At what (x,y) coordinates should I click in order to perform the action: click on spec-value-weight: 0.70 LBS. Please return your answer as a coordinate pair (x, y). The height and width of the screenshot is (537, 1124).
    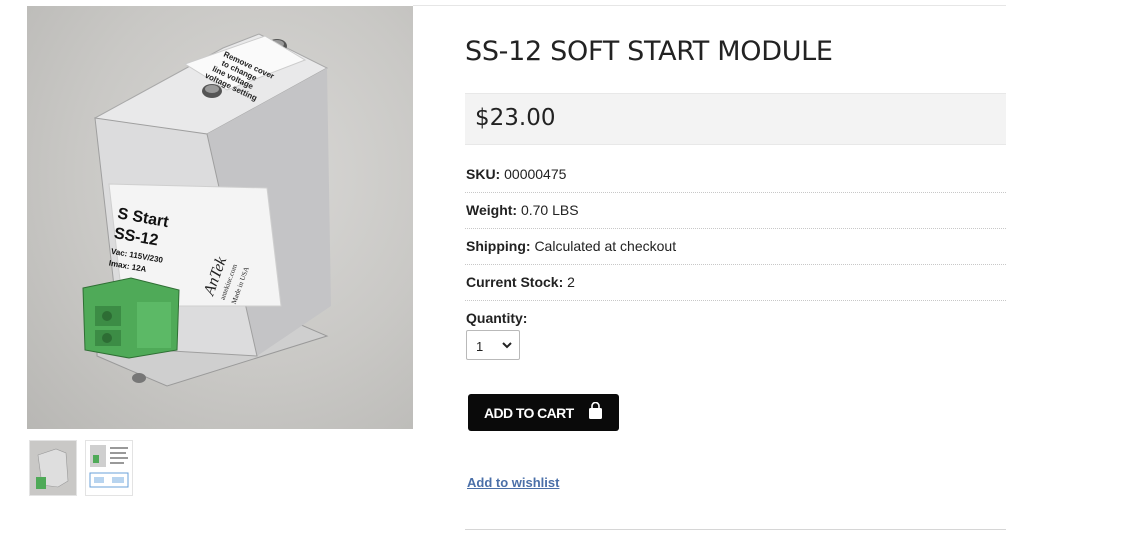
    Looking at the image, I should click on (549, 210).